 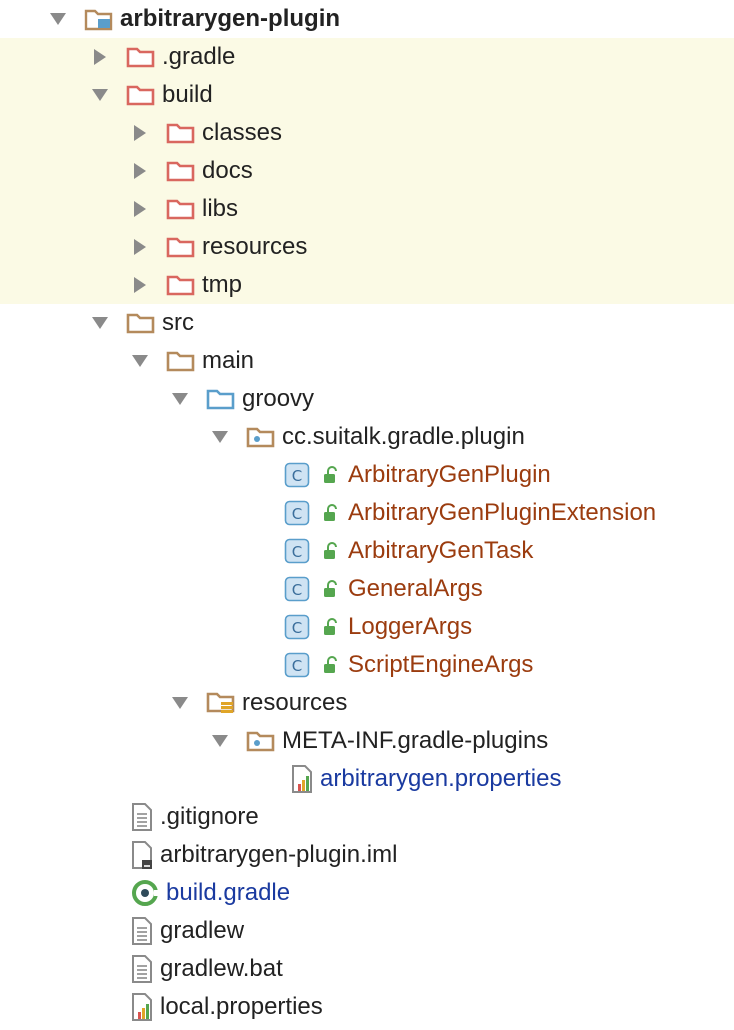 What do you see at coordinates (367, 95) in the screenshot?
I see `tree-node-build: build` at bounding box center [367, 95].